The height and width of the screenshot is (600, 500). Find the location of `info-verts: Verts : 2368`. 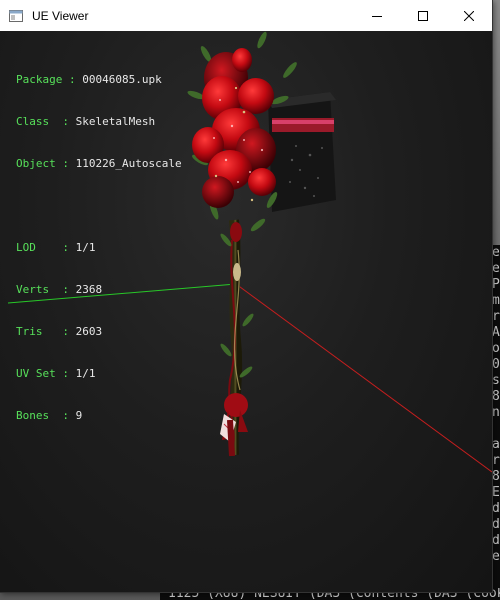

info-verts: Verts : 2368 is located at coordinates (99, 290).